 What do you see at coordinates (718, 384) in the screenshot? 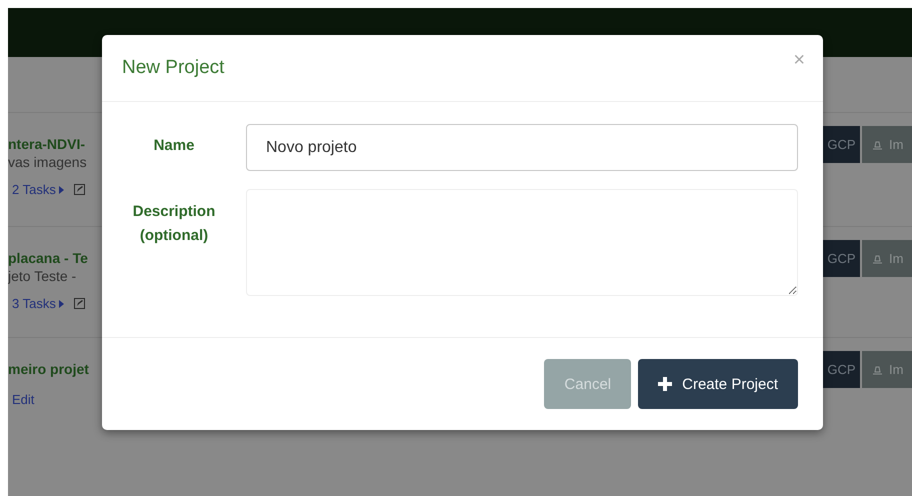
I see `create-project-button: Create Project` at bounding box center [718, 384].